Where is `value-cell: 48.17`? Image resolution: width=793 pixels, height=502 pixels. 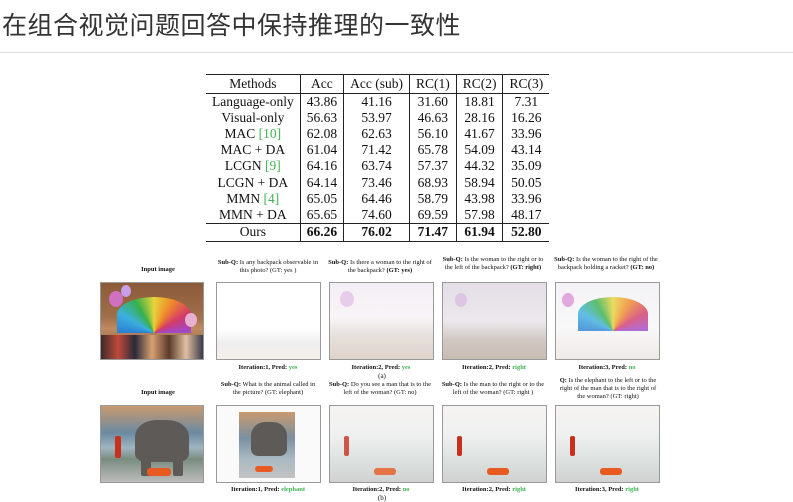
value-cell: 48.17 is located at coordinates (526, 215).